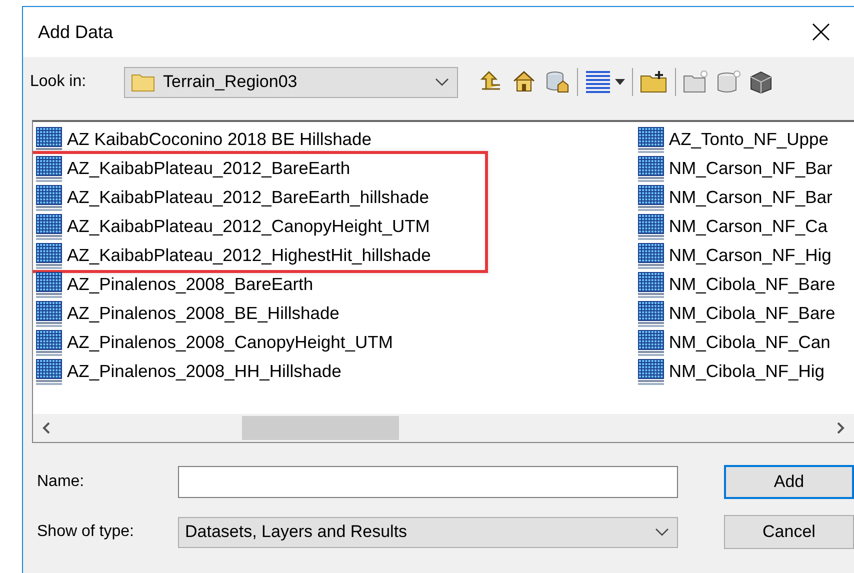 The height and width of the screenshot is (573, 854). I want to click on file-name: AZ_KaibabPlateau_2012_BareEarth, so click(208, 168).